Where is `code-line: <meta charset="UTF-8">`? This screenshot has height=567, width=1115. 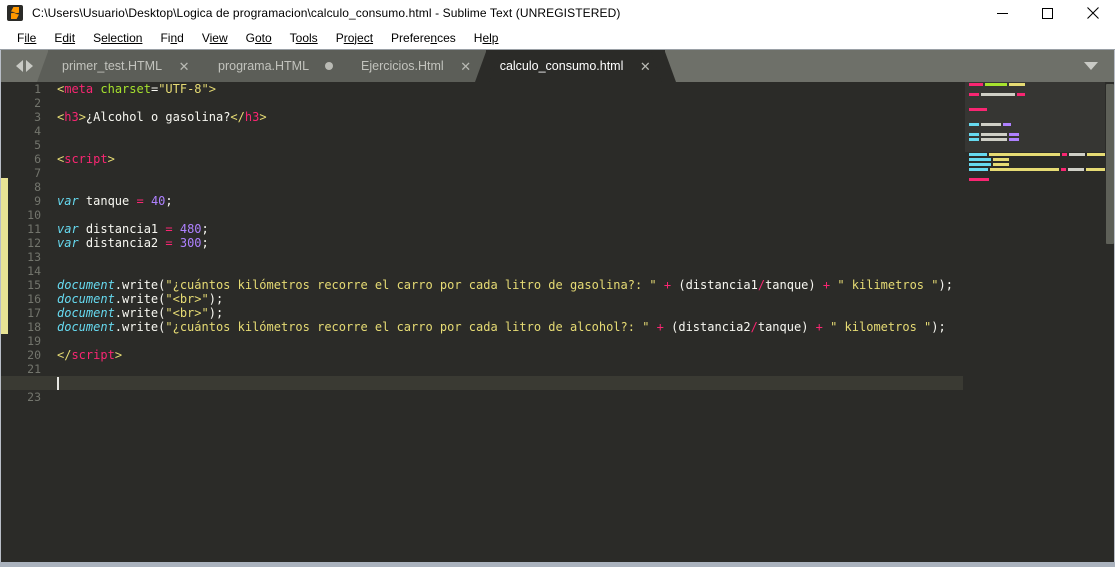 code-line: <meta charset="UTF-8"> is located at coordinates (505, 89).